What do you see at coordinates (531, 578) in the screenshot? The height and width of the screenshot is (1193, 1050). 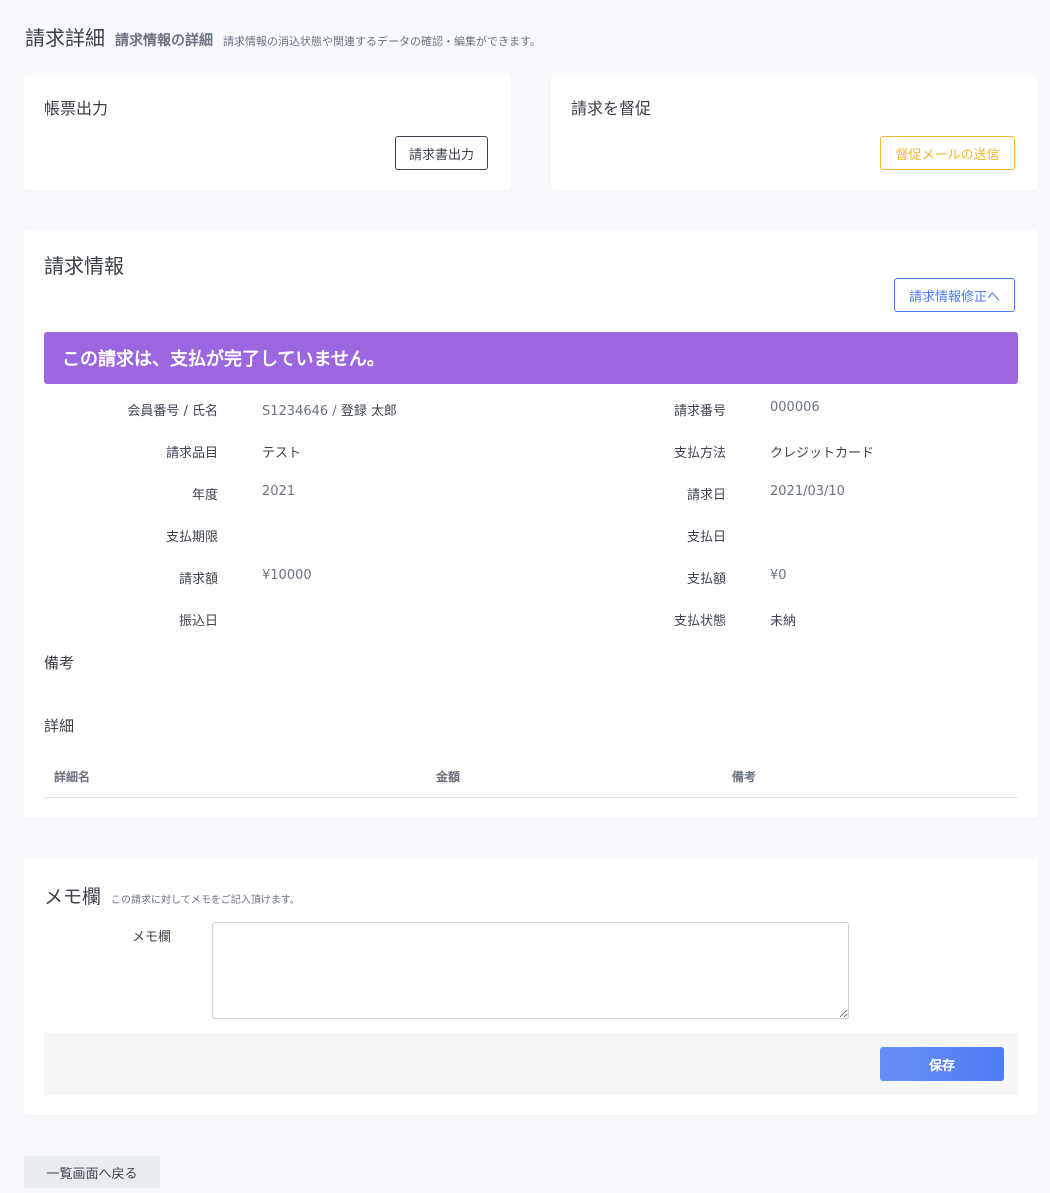 I see `info-row-paid-amount: 支払額 ¥0` at bounding box center [531, 578].